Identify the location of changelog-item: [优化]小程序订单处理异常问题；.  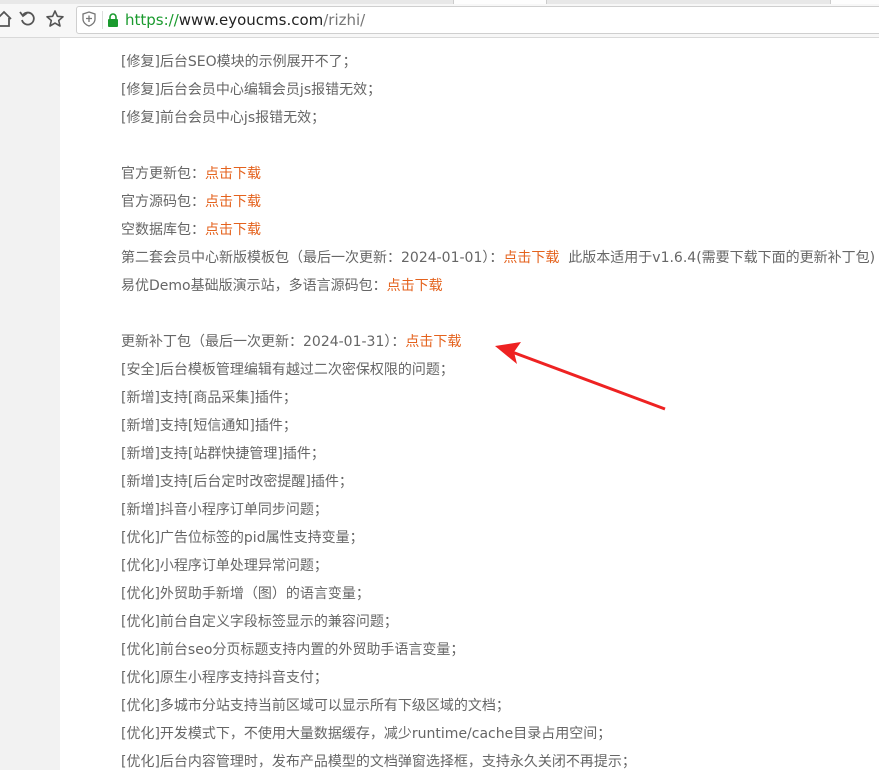
(224, 566).